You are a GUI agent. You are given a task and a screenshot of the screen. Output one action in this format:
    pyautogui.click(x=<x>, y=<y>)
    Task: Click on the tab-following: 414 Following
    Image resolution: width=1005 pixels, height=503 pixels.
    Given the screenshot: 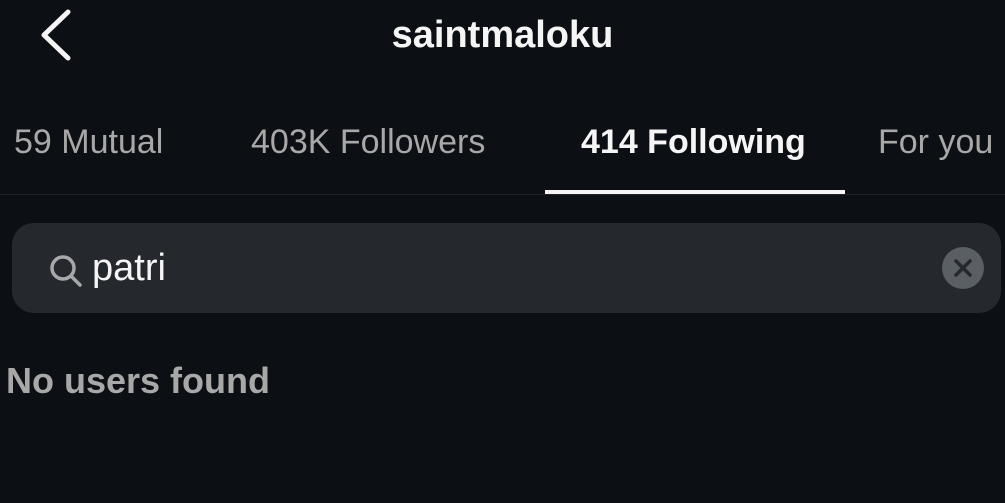 What is the action you would take?
    pyautogui.click(x=693, y=145)
    